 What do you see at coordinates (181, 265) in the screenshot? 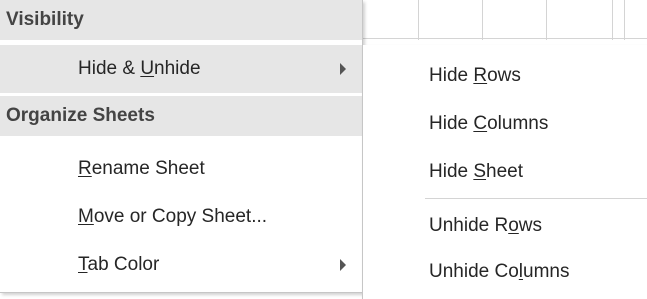
I see `tab-color-menu-item: Tab Color` at bounding box center [181, 265].